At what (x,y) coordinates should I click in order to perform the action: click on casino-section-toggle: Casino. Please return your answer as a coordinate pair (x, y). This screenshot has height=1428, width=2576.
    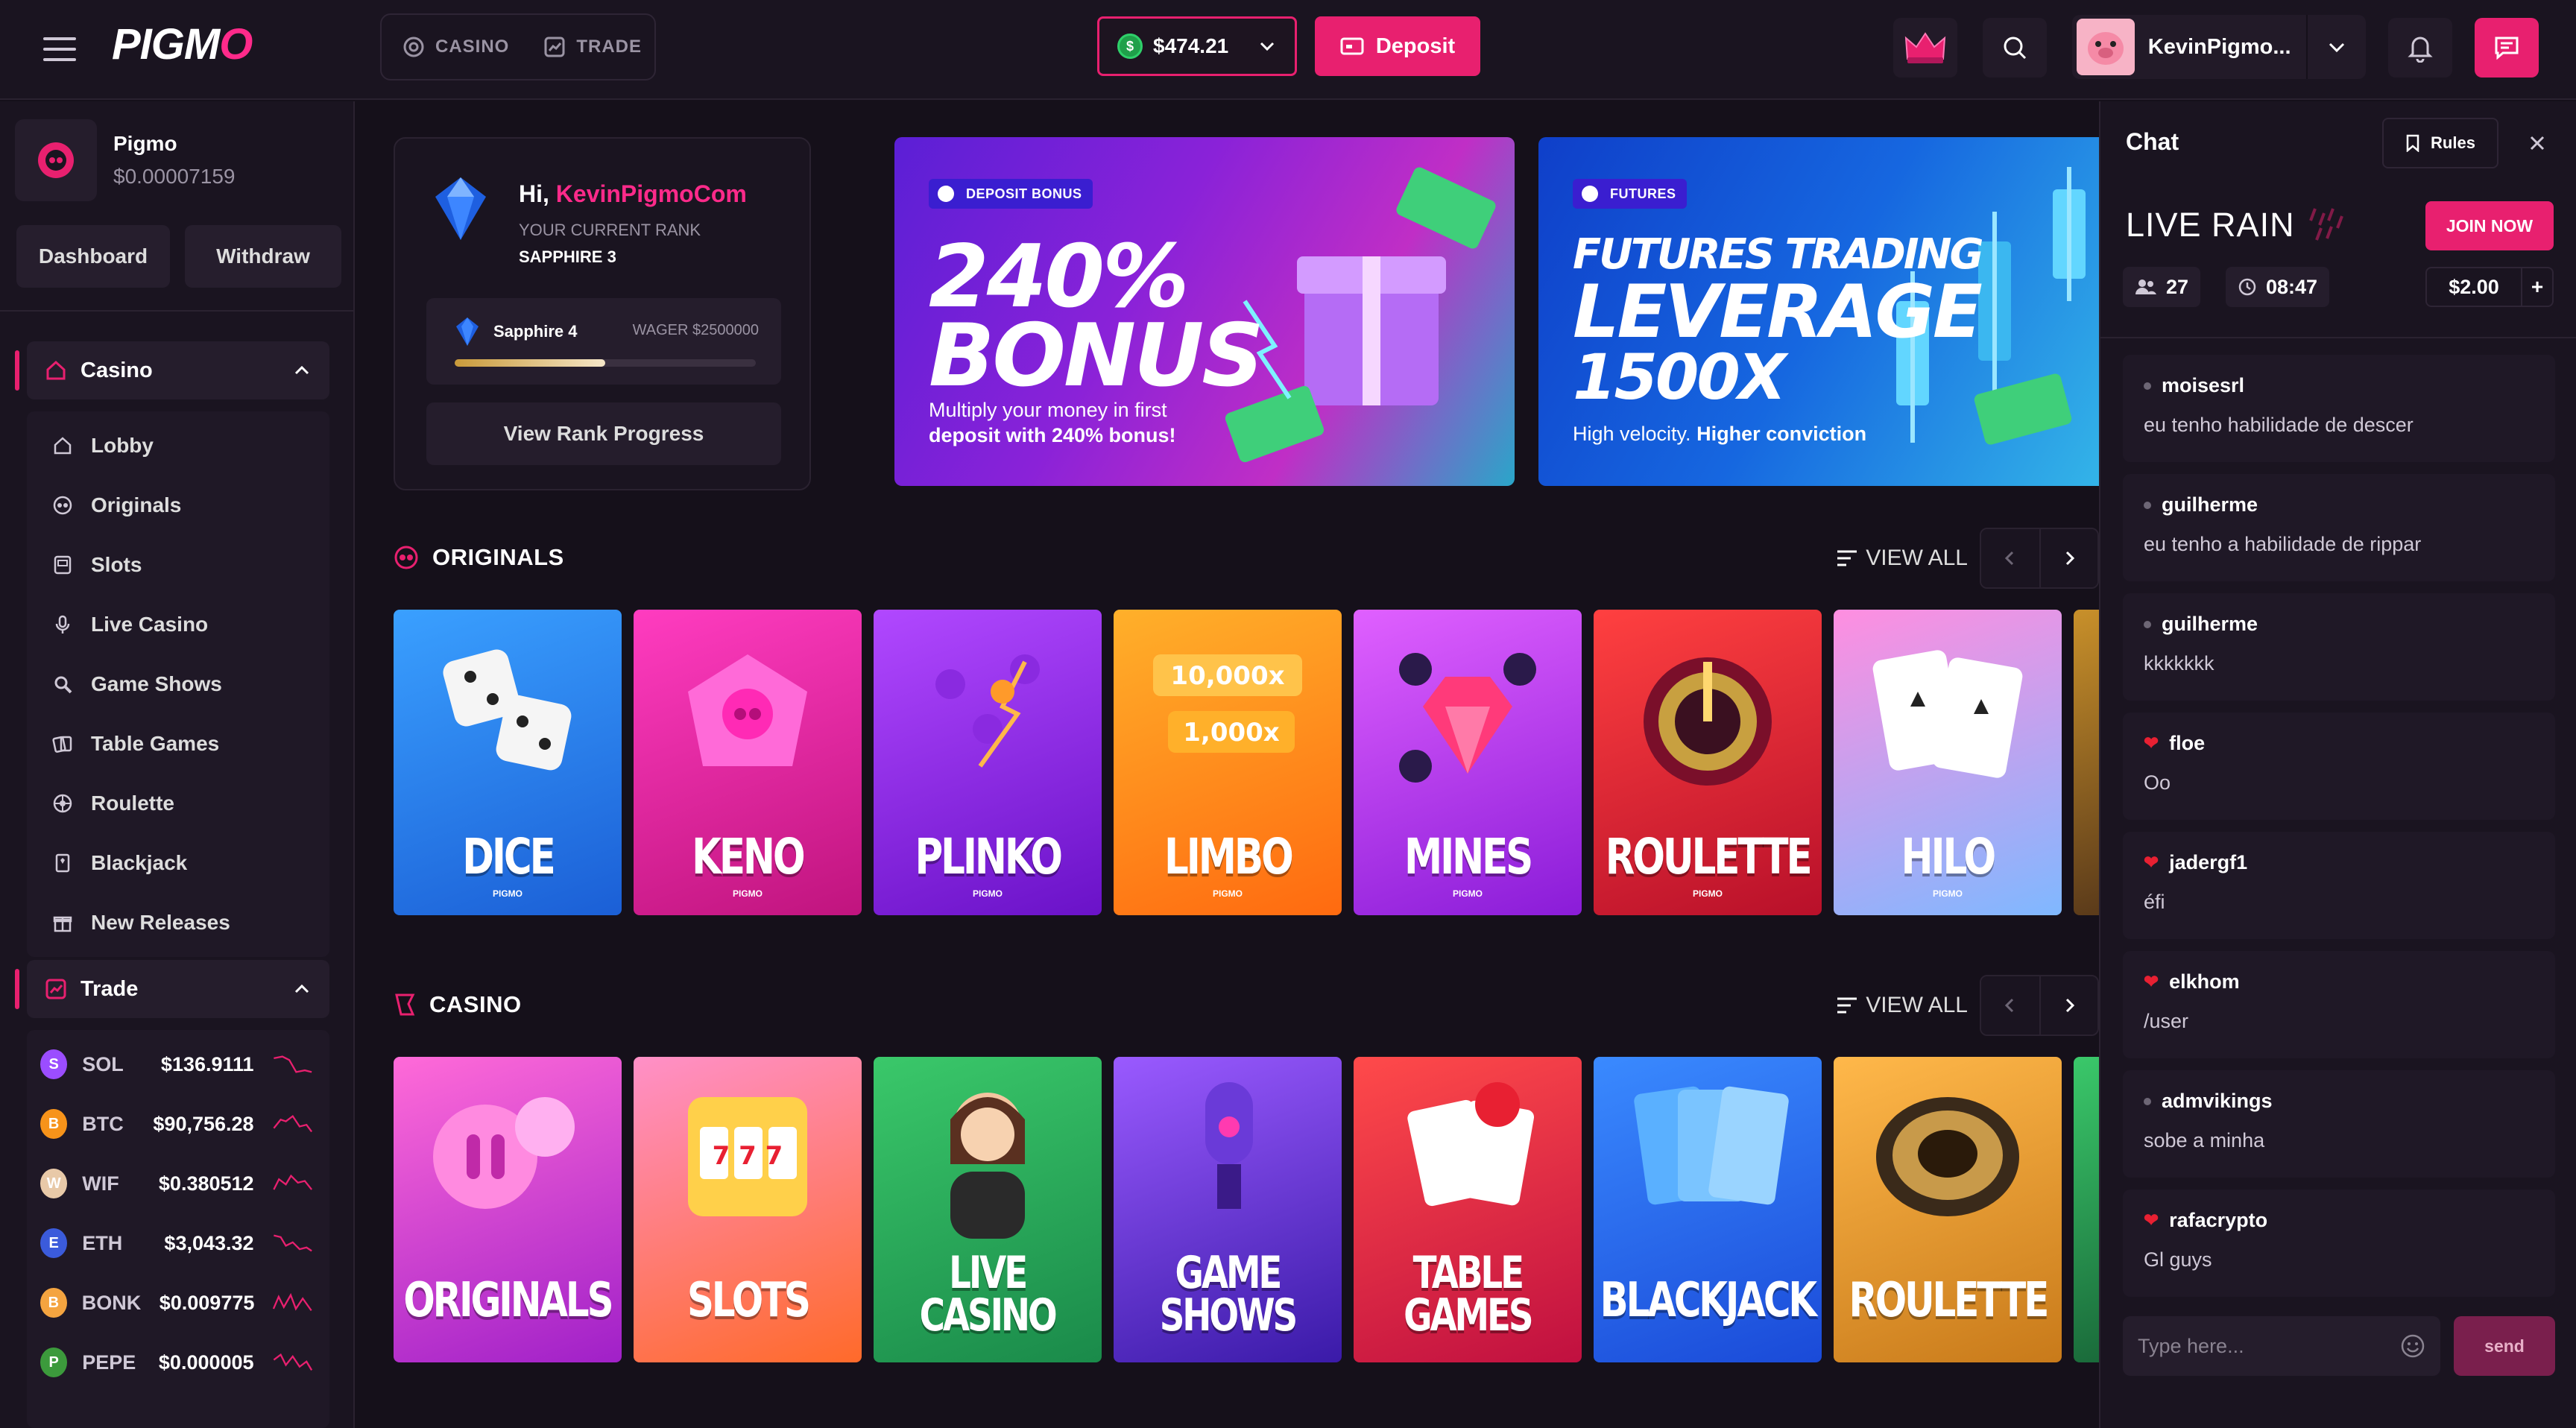
    Looking at the image, I should click on (172, 370).